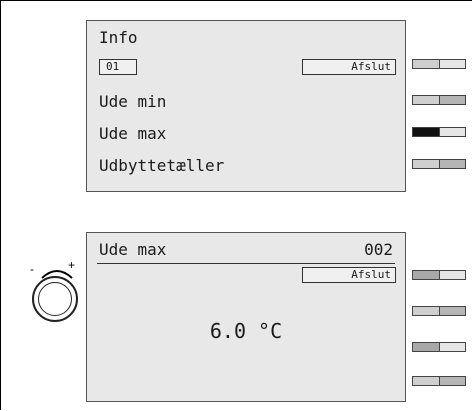  I want to click on screen-title: Info, so click(118, 37).